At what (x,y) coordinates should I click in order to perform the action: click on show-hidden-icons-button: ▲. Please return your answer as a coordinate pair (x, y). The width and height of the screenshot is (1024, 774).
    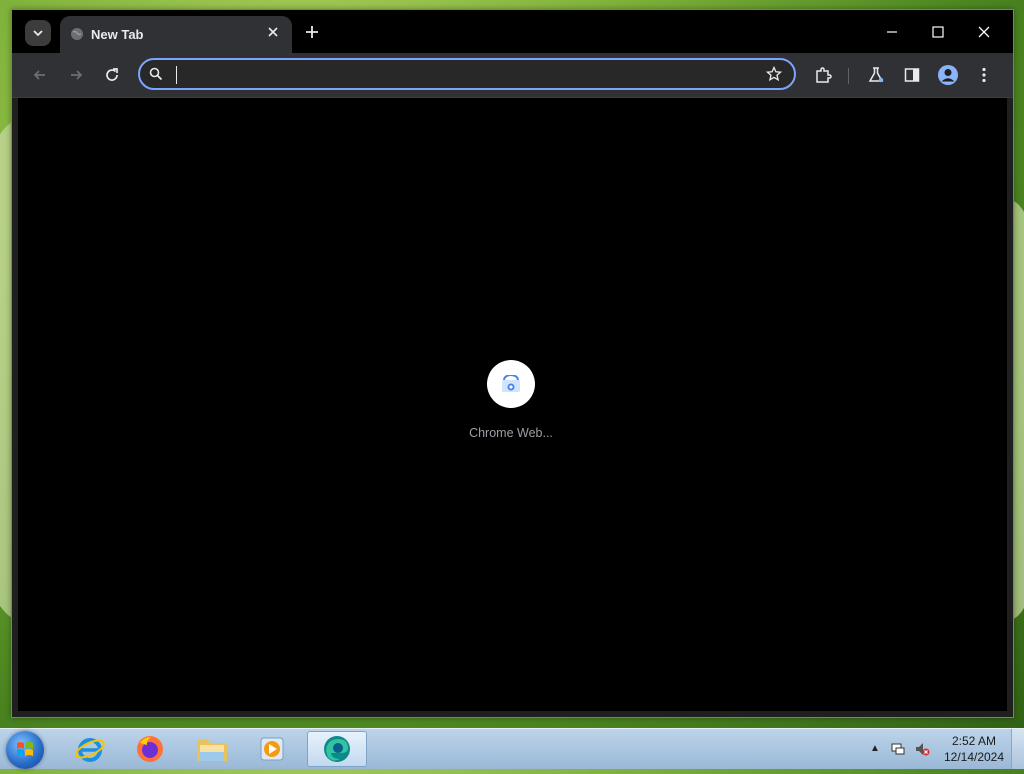
    Looking at the image, I should click on (875, 748).